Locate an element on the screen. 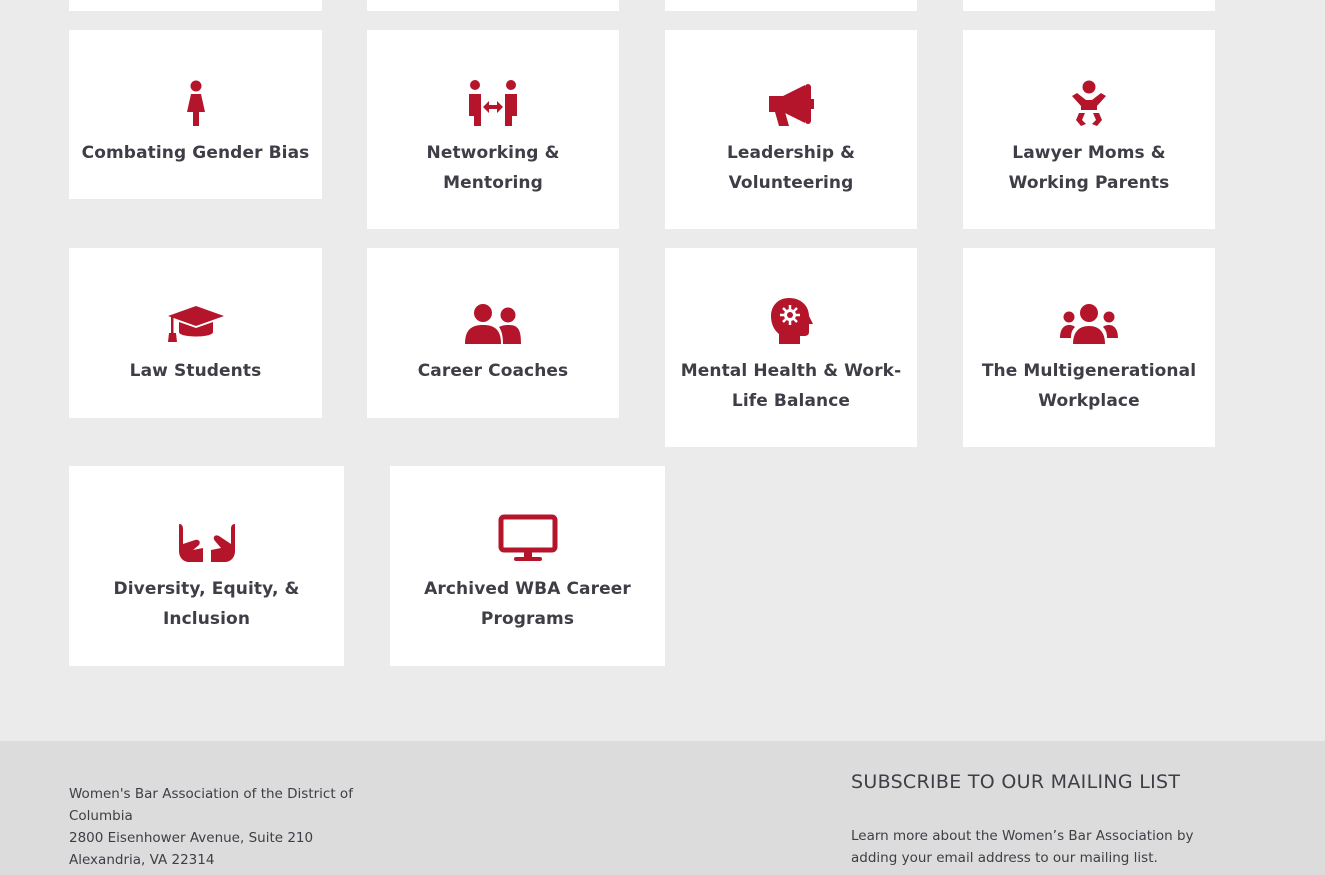 Image resolution: width=1325 pixels, height=875 pixels. card-label: The Multigenerational Workplace is located at coordinates (1089, 386).